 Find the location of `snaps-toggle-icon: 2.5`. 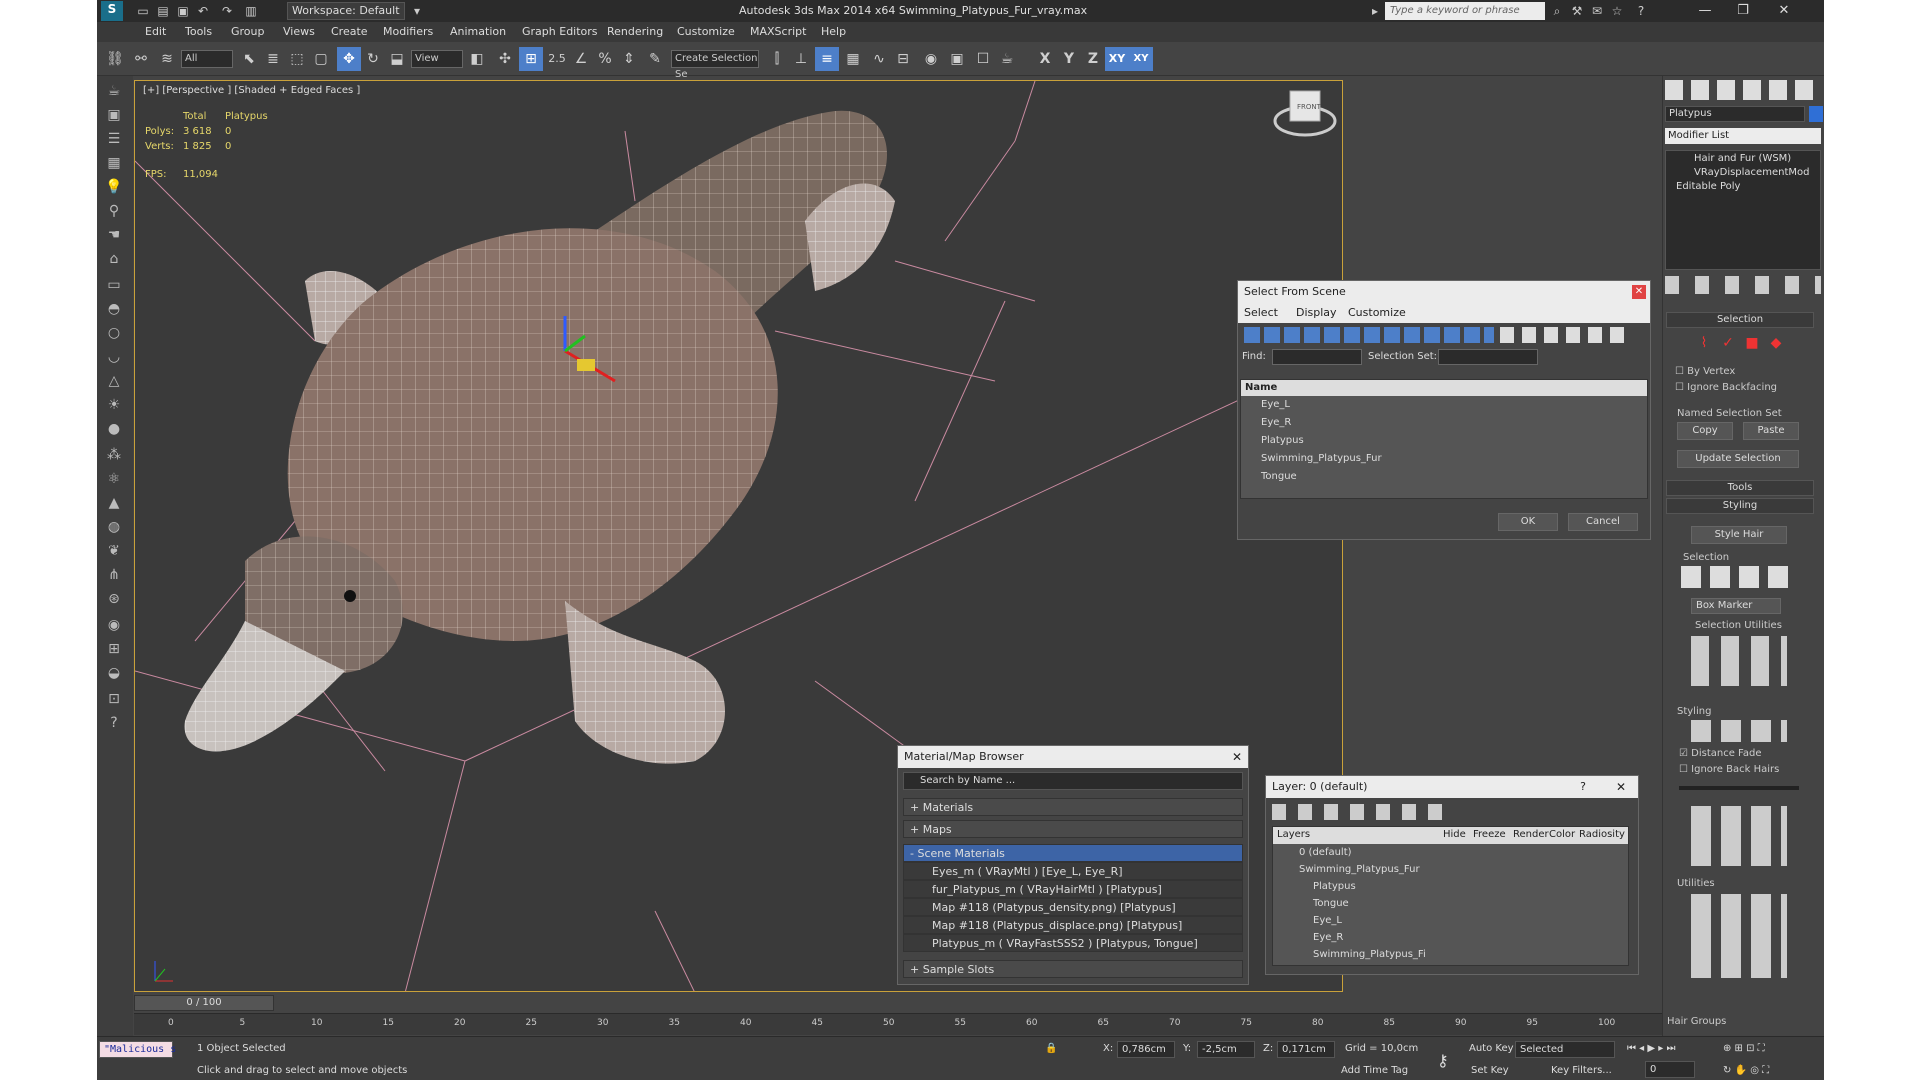

snaps-toggle-icon: 2.5 is located at coordinates (557, 59).